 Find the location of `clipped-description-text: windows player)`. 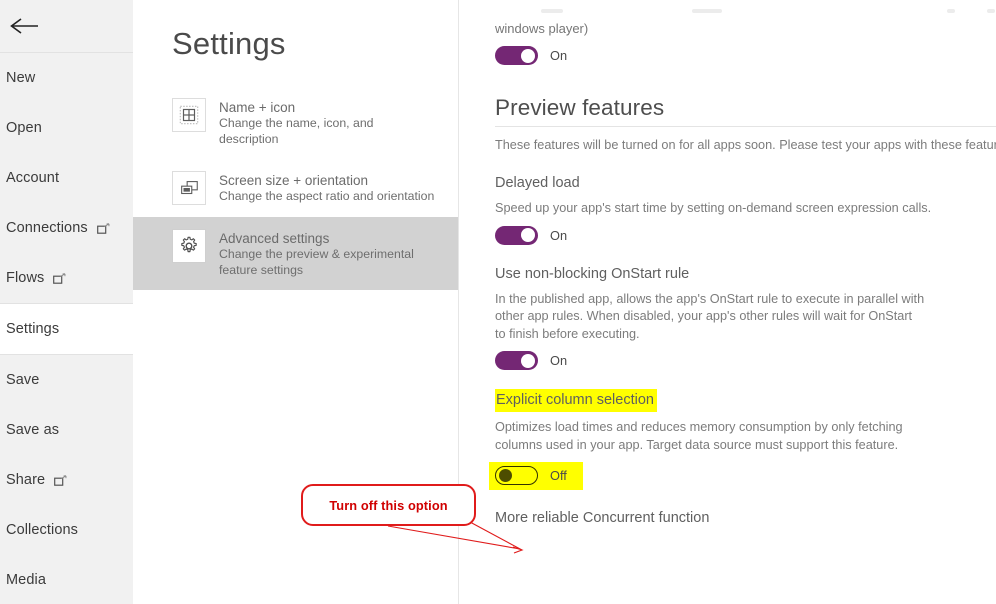

clipped-description-text: windows player) is located at coordinates (542, 28).